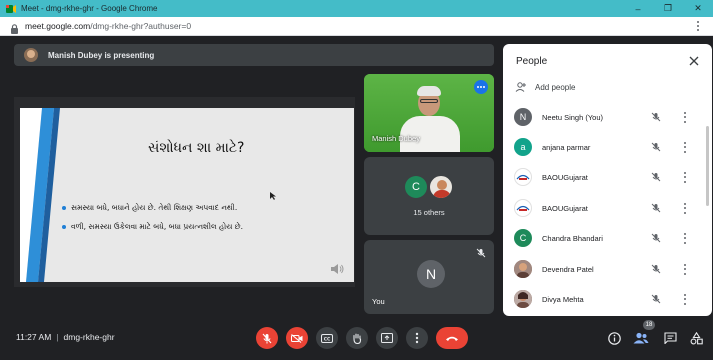  Describe the element at coordinates (396, 138) in the screenshot. I see `presenter-tile-name: Manish Dubey` at that location.